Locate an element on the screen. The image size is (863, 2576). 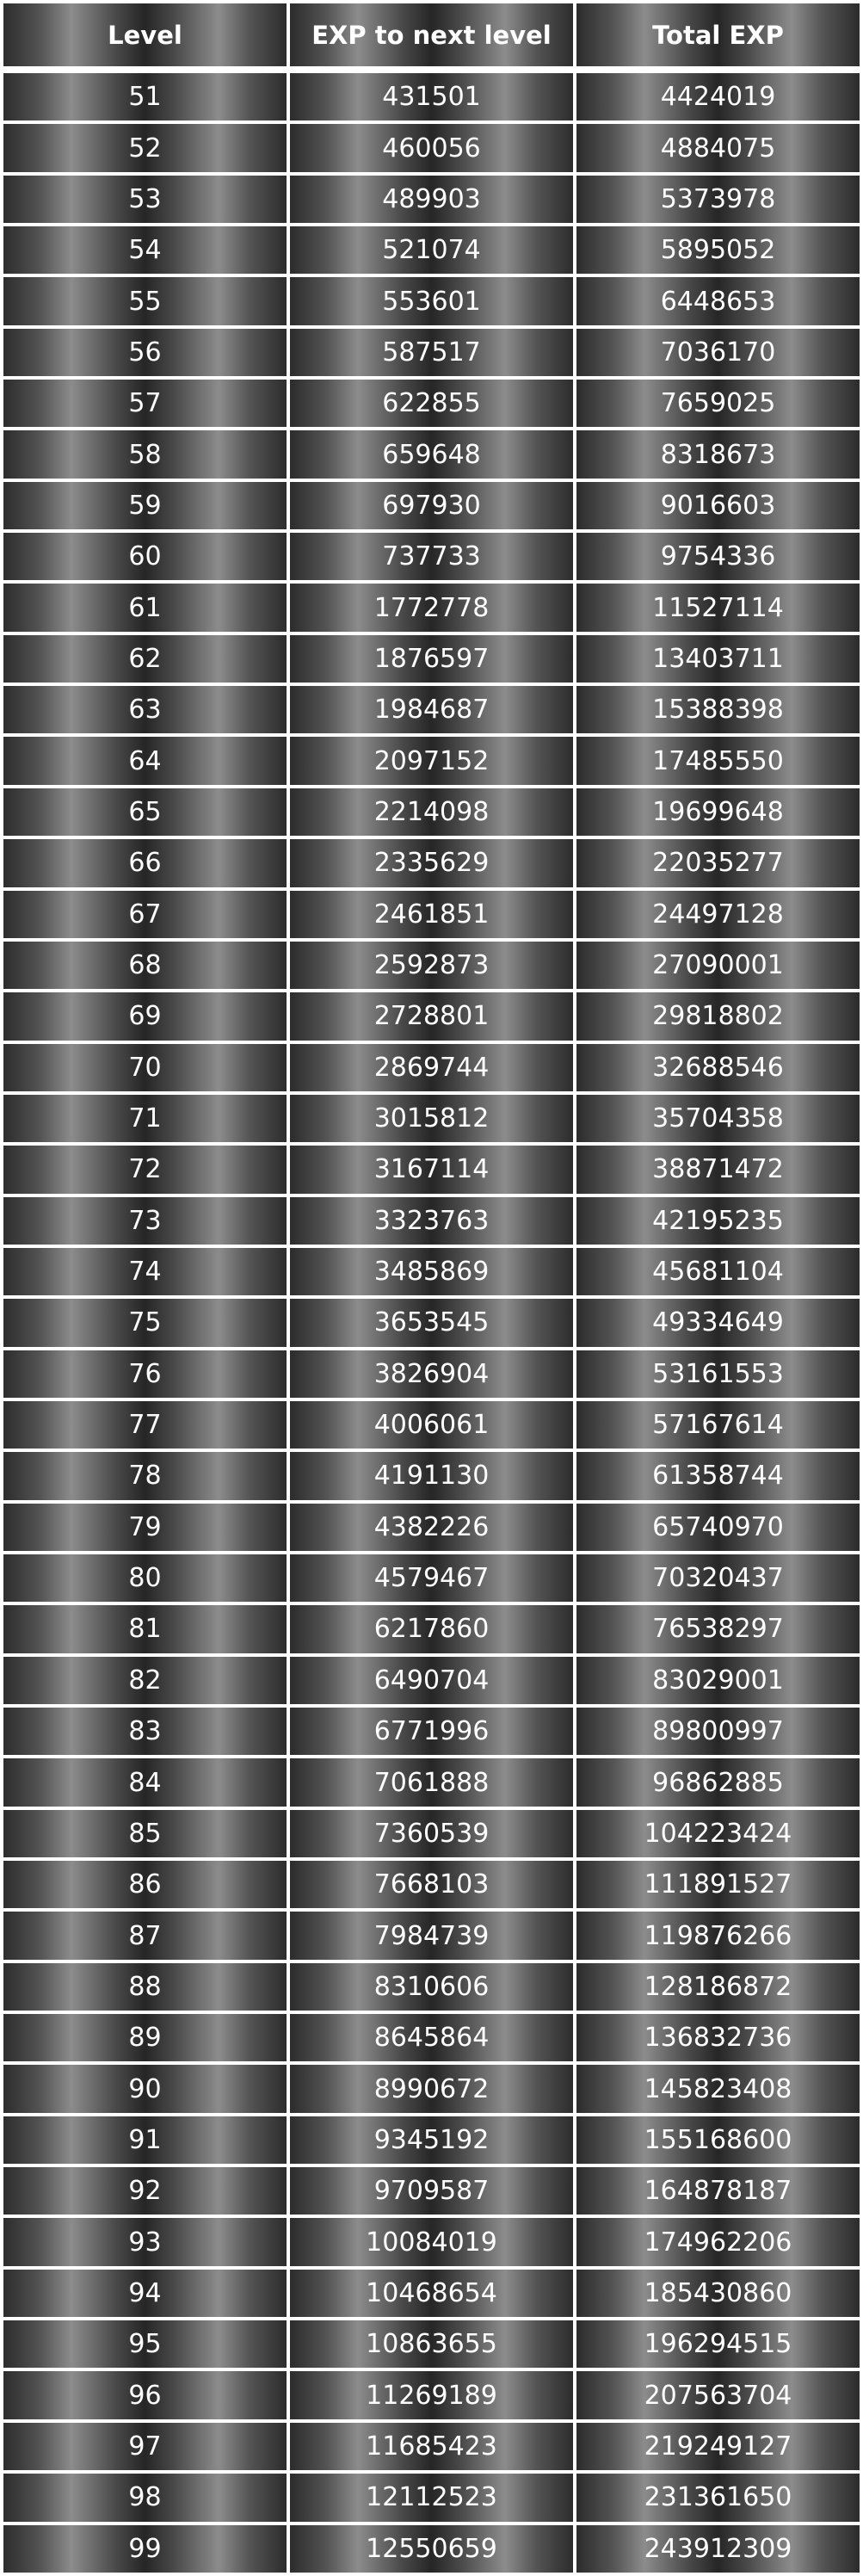
cell-exp-to-next-level: 553601 is located at coordinates (431, 301).